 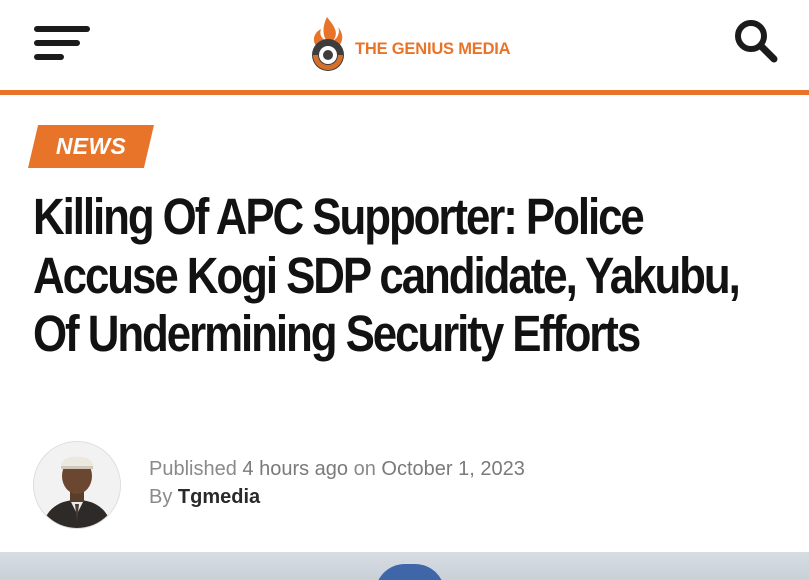 I want to click on author-link: Tgmedia, so click(x=219, y=497).